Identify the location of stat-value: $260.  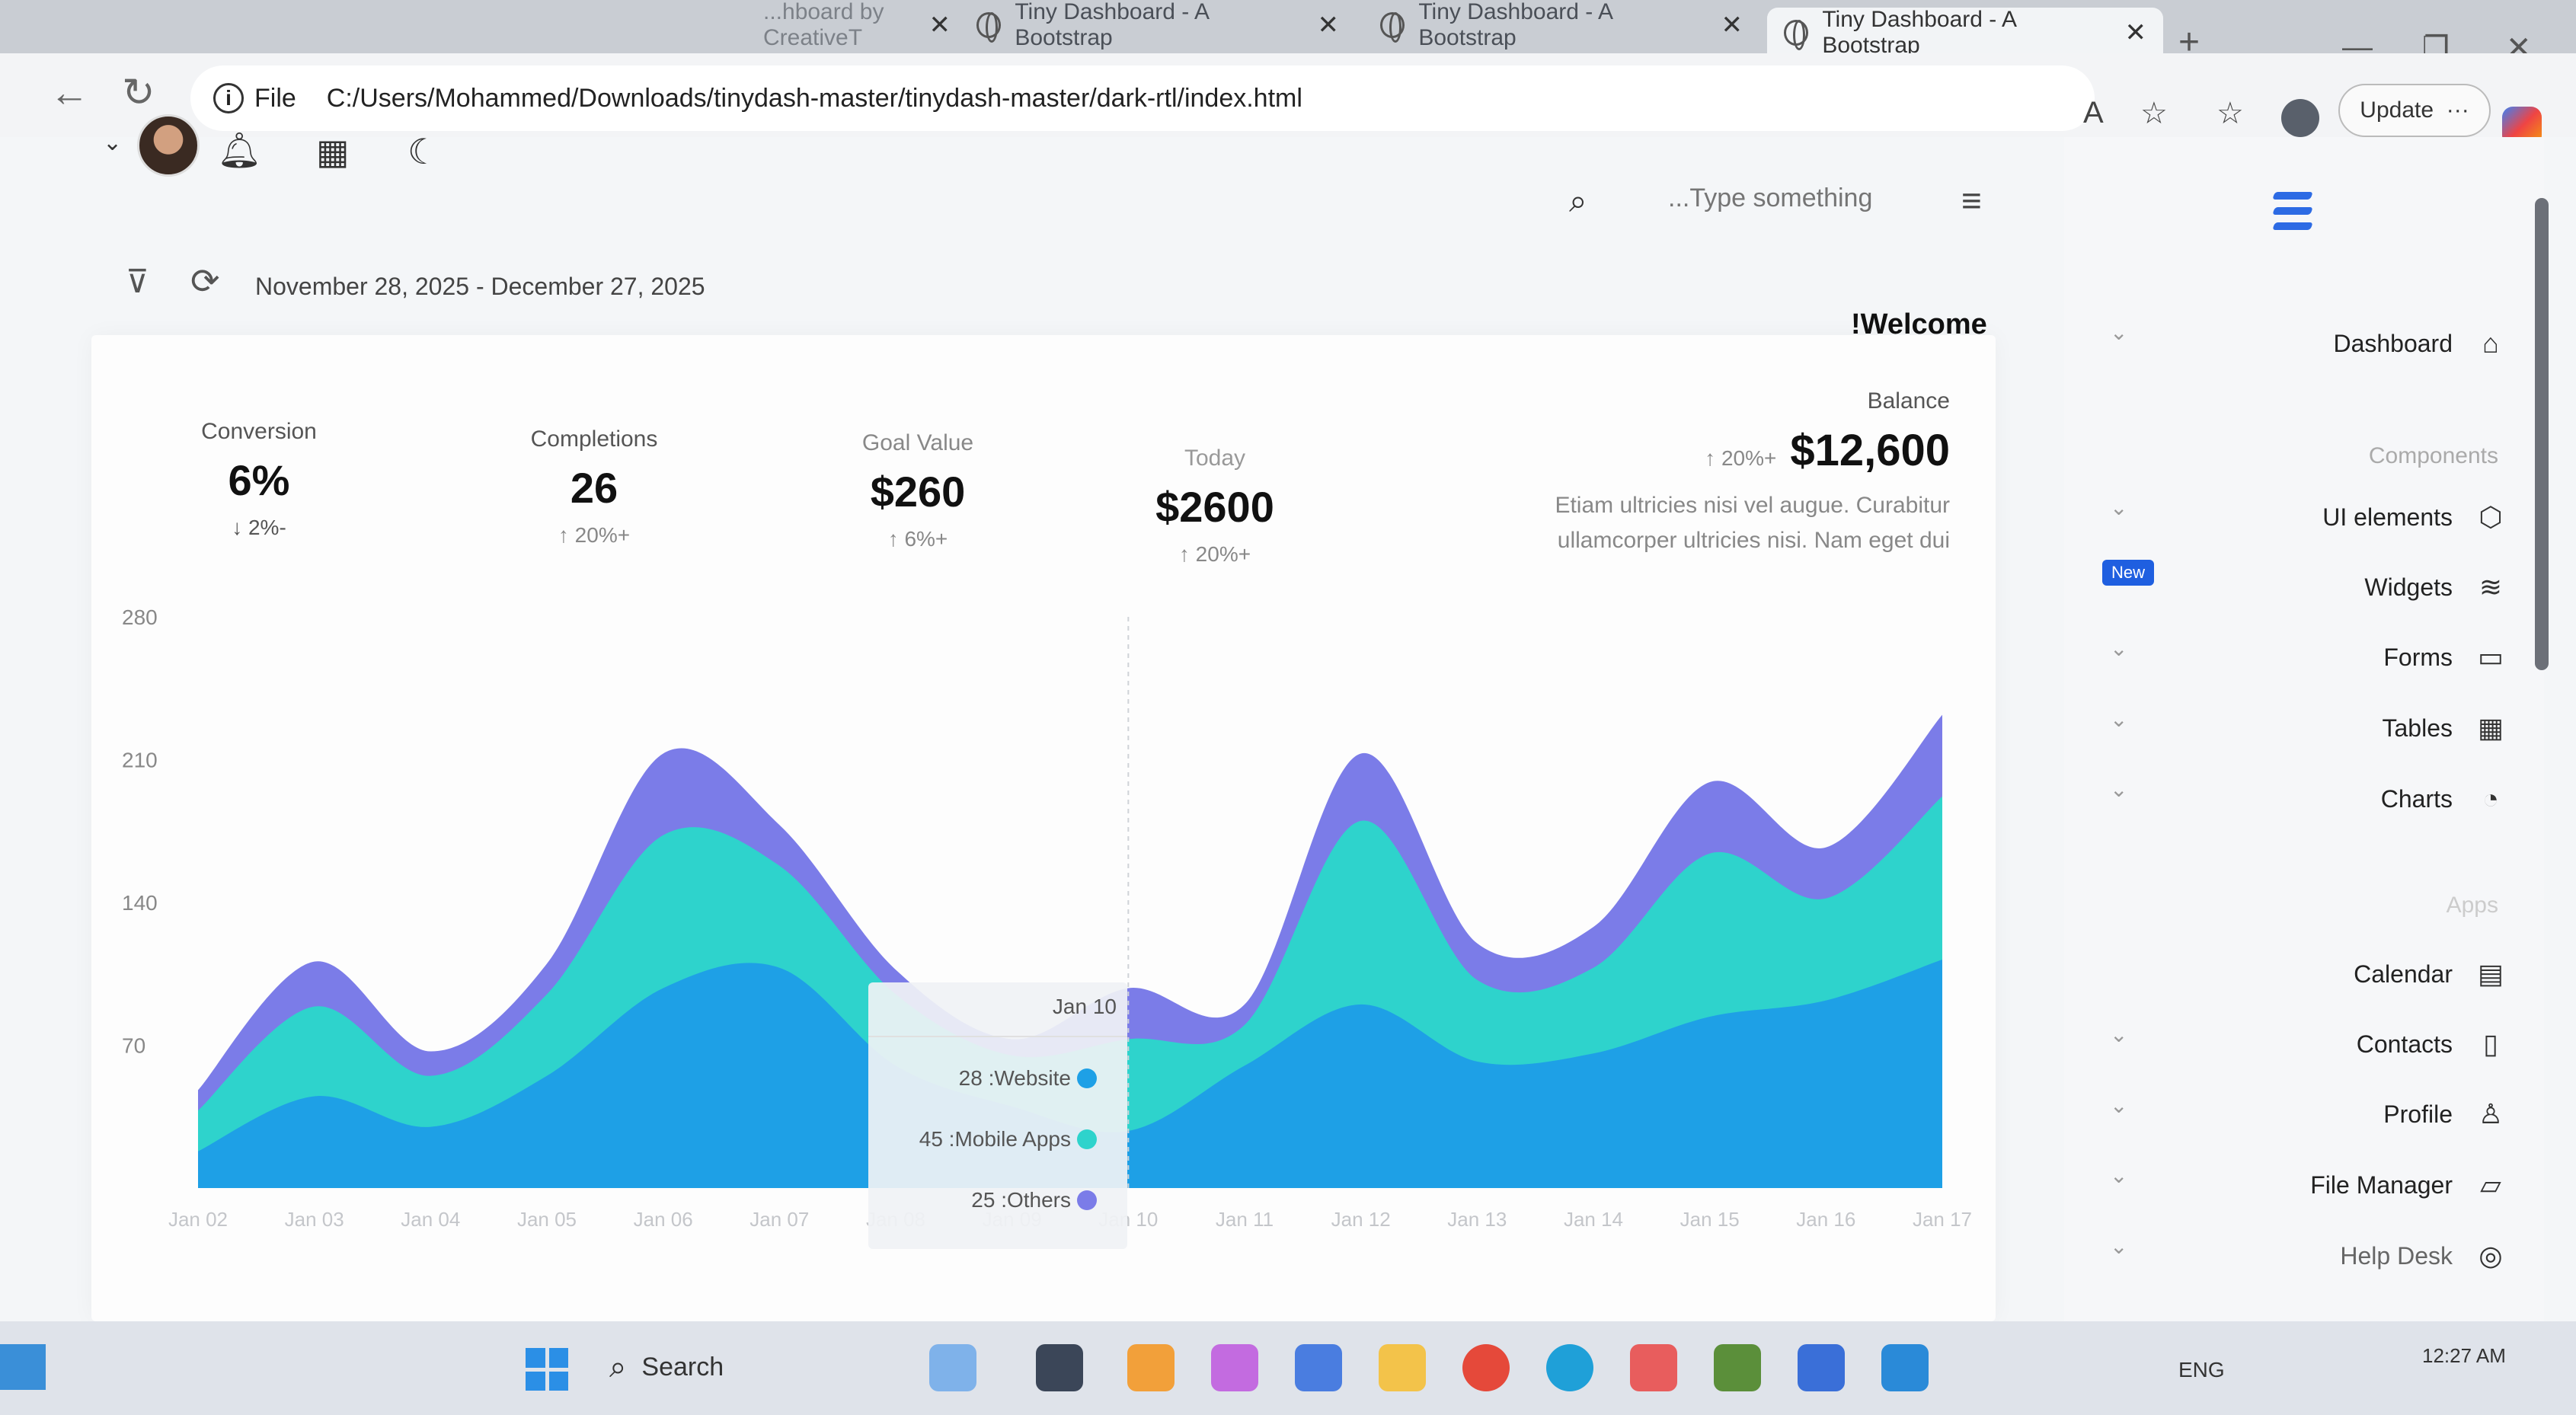
(918, 492).